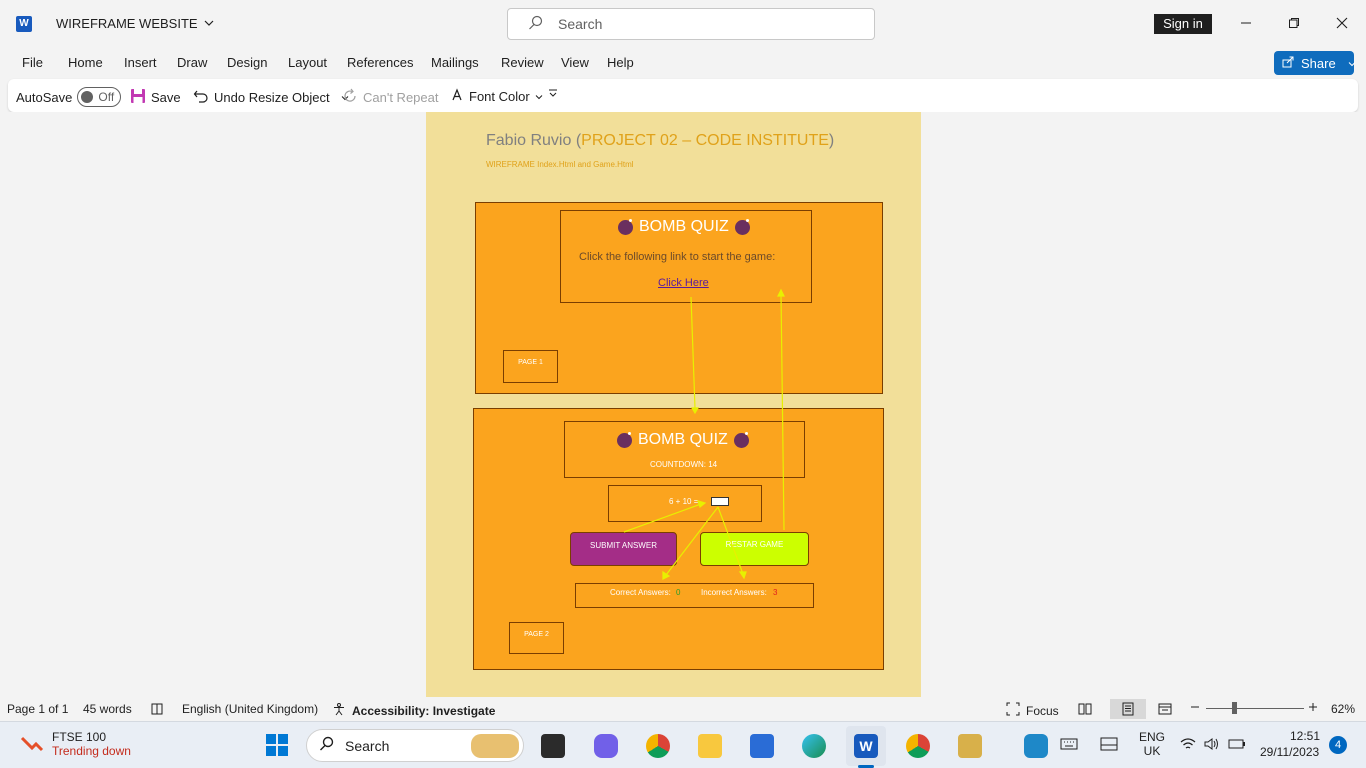 The width and height of the screenshot is (1366, 768). I want to click on restore-icon, so click(1294, 24).